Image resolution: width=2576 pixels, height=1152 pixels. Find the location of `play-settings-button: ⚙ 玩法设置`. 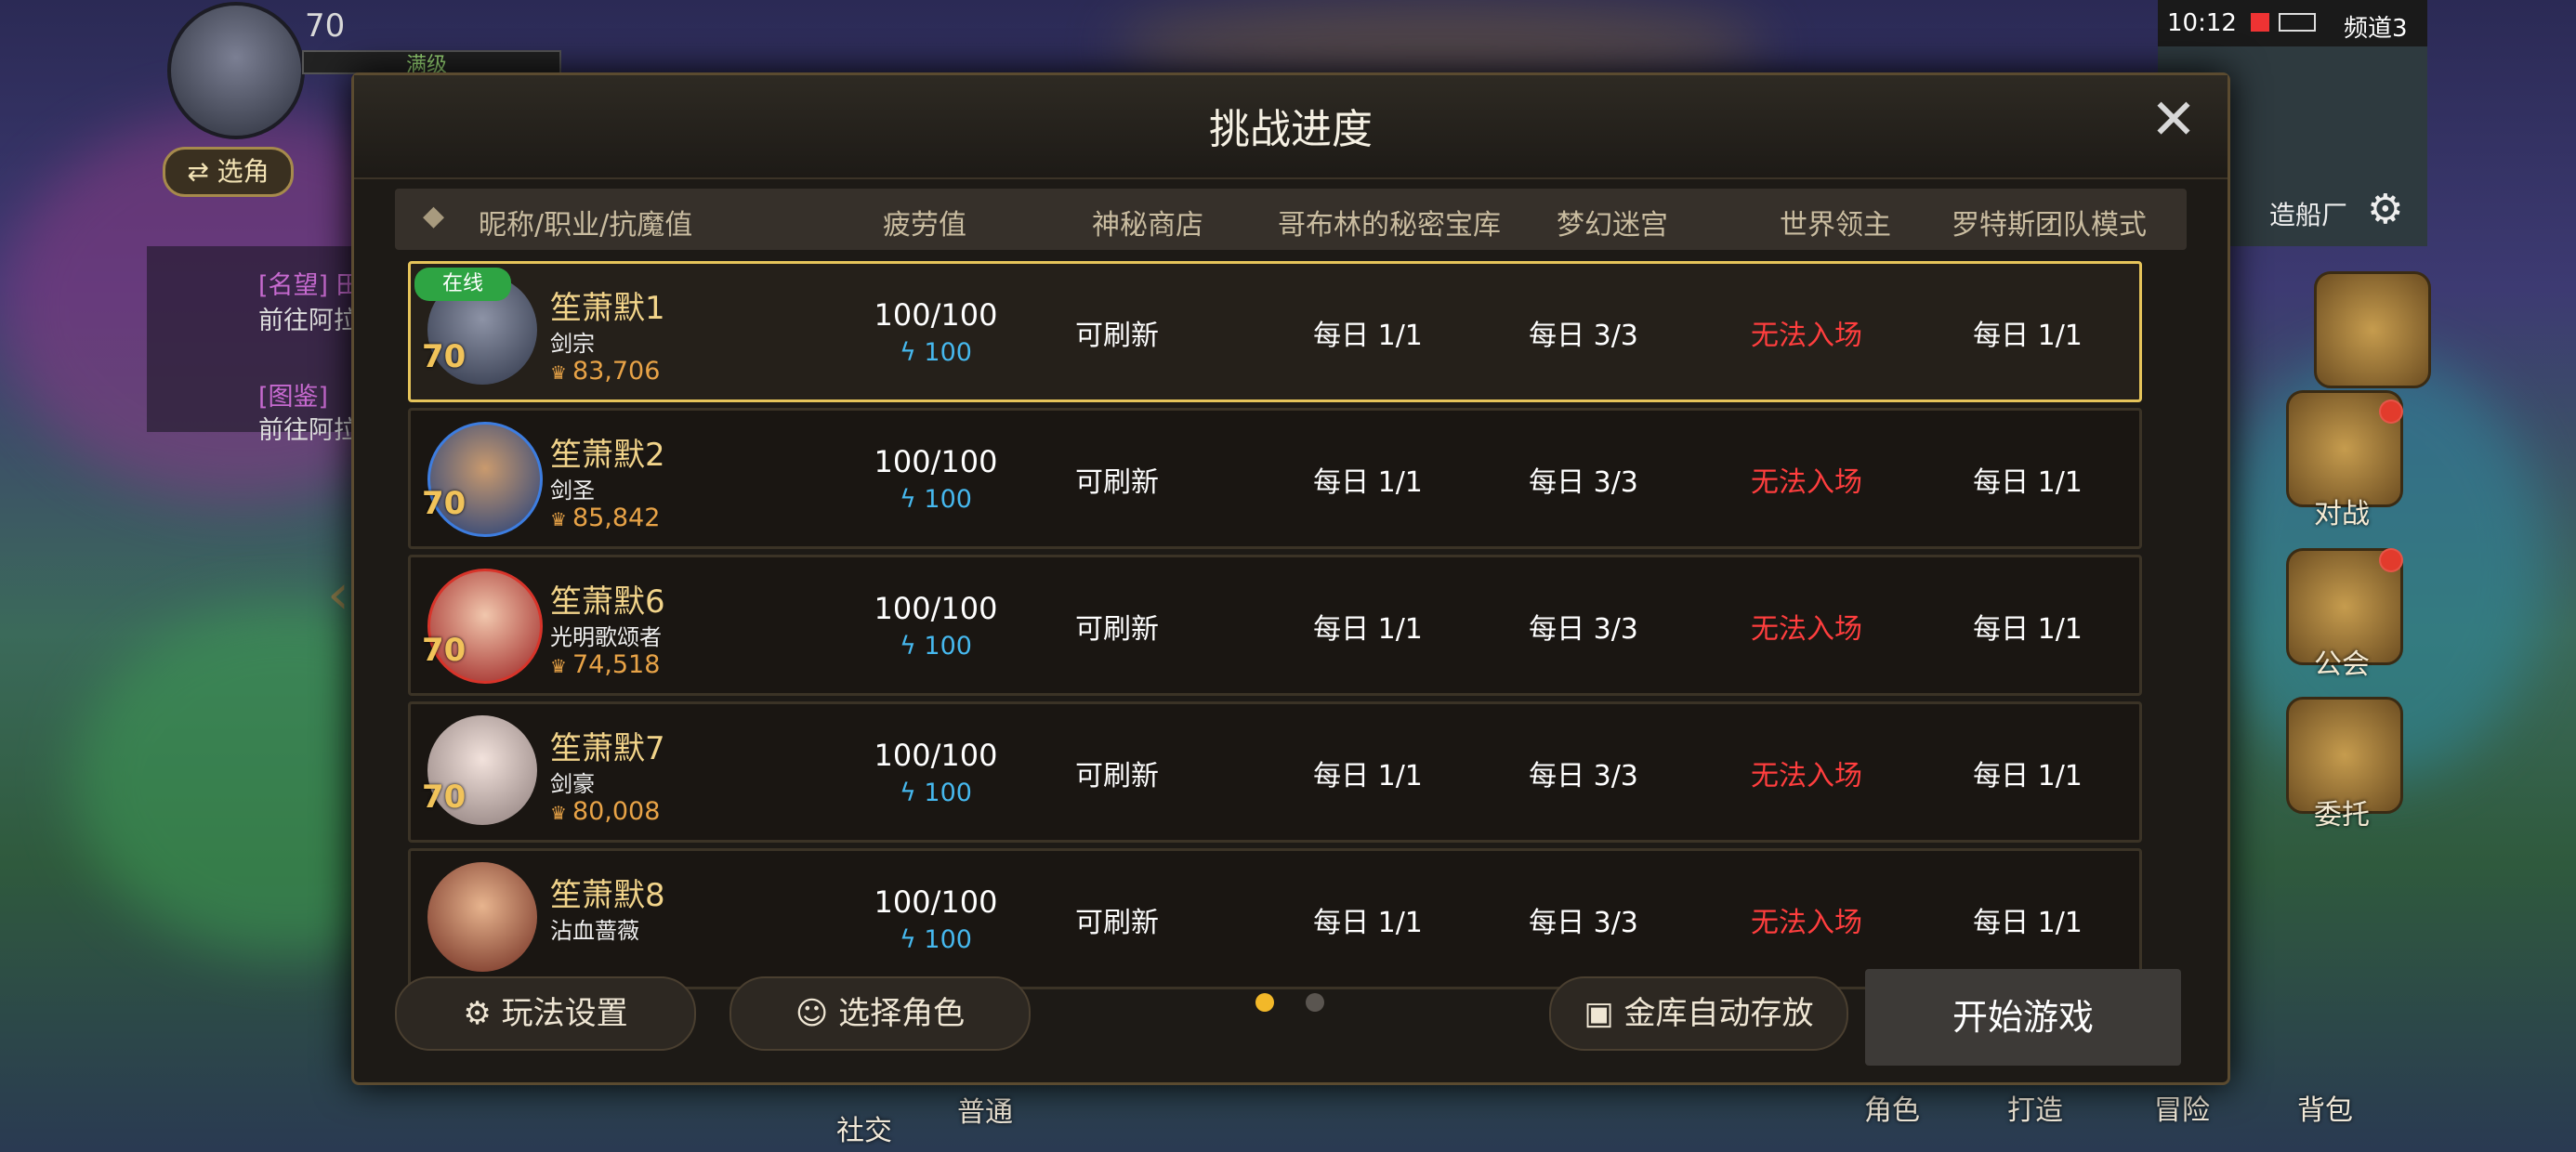

play-settings-button: ⚙ 玩法设置 is located at coordinates (545, 1014).